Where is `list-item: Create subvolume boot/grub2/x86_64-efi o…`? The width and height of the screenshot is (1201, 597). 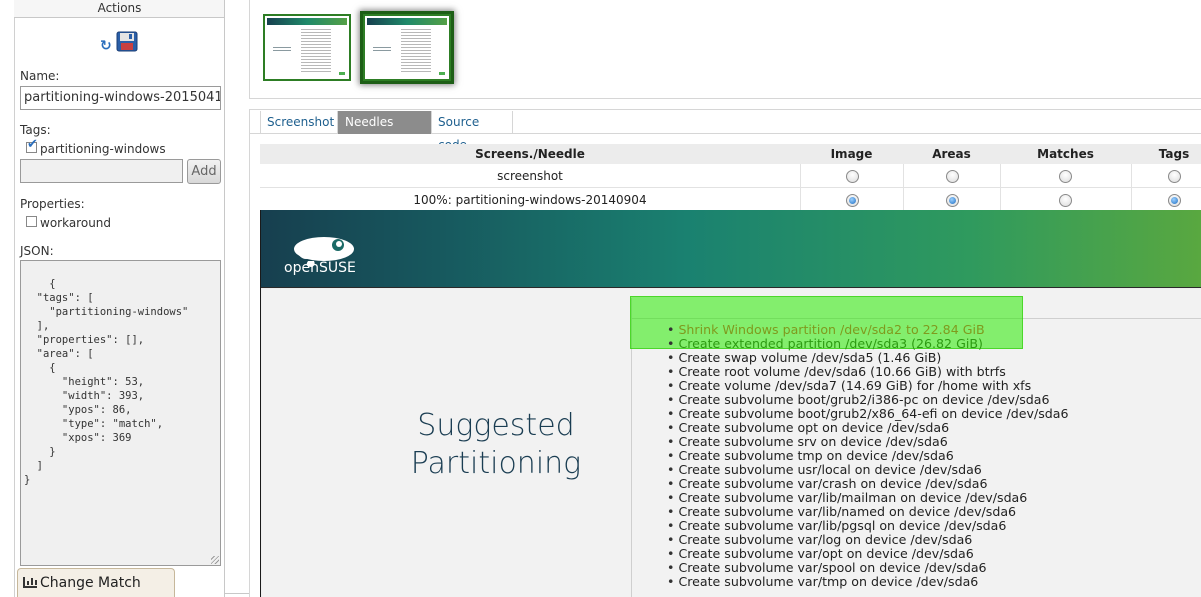 list-item: Create subvolume boot/grub2/x86_64-efi o… is located at coordinates (867, 414).